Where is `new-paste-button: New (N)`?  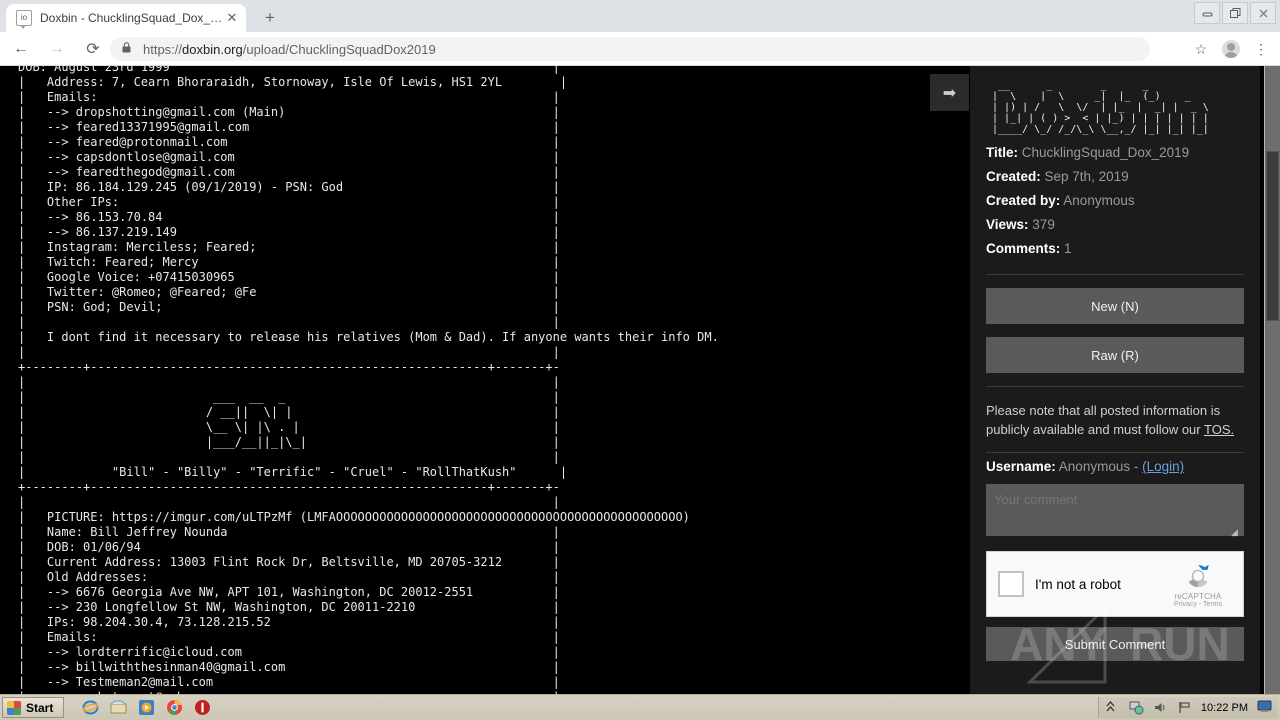
new-paste-button: New (N) is located at coordinates (1115, 306).